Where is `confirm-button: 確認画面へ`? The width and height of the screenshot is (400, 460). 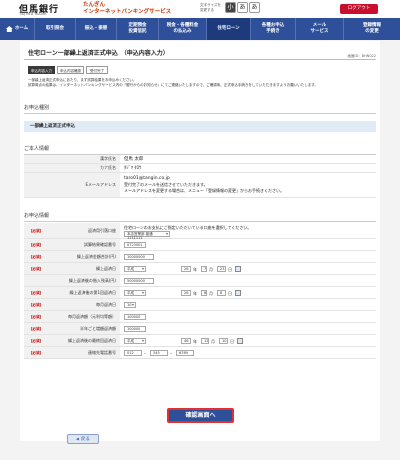 confirm-button: 確認画面へ is located at coordinates (200, 415).